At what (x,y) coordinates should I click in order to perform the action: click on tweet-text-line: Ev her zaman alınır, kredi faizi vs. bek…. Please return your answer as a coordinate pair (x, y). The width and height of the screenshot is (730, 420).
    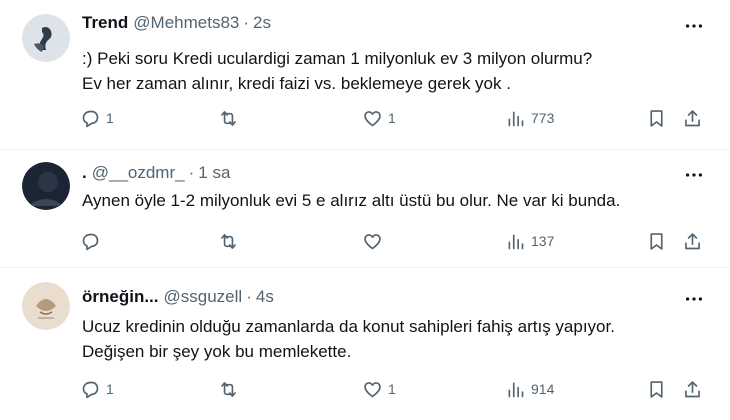
    Looking at the image, I should click on (296, 83).